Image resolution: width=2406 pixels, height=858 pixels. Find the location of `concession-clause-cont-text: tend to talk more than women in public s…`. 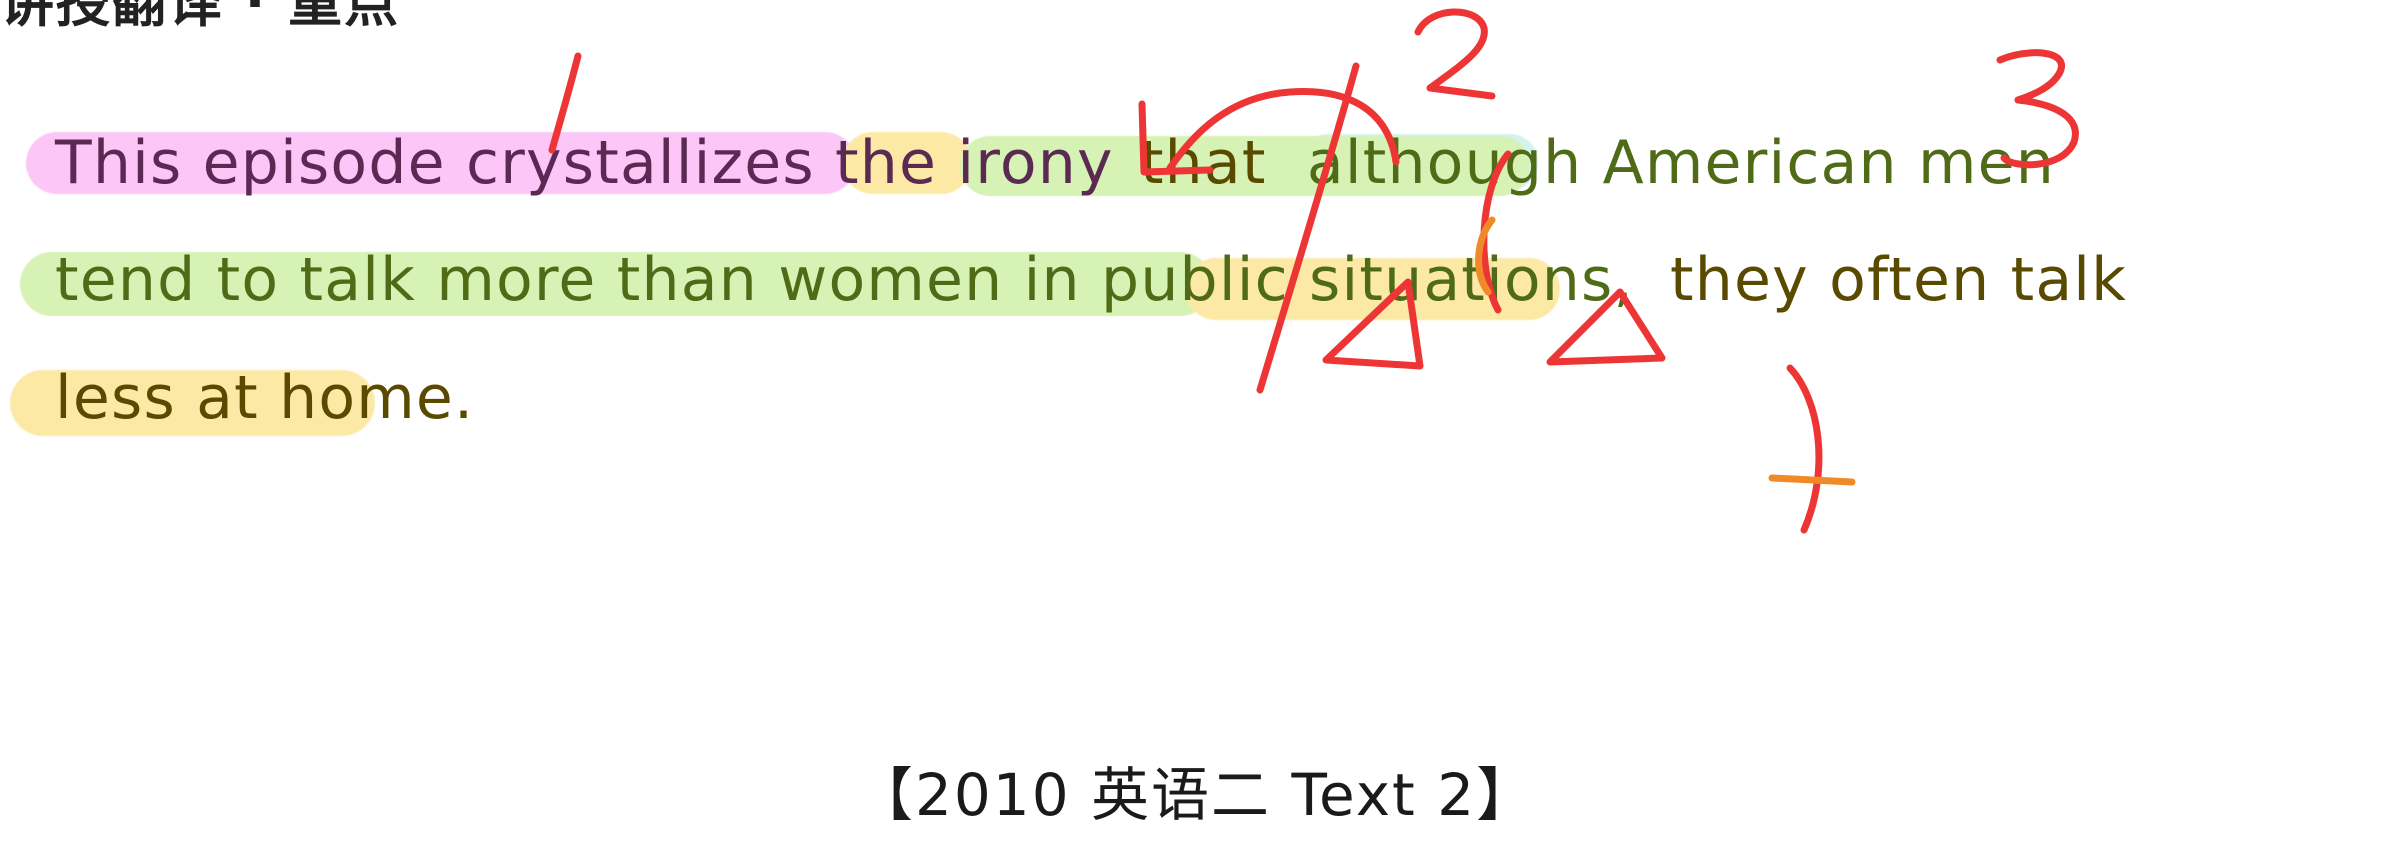

concession-clause-cont-text: tend to talk more than women in public s… is located at coordinates (844, 280).